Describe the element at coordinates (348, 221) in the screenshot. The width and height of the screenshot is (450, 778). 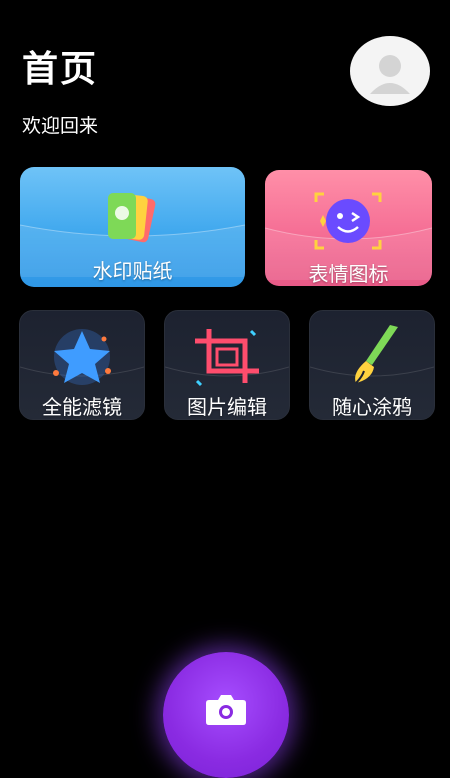
I see `wink-face-icon` at that location.